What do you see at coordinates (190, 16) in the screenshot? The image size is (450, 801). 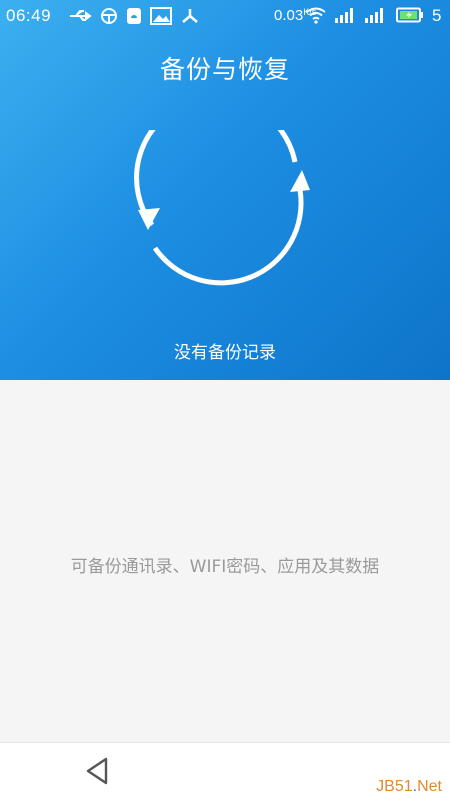 I see `share-icon` at bounding box center [190, 16].